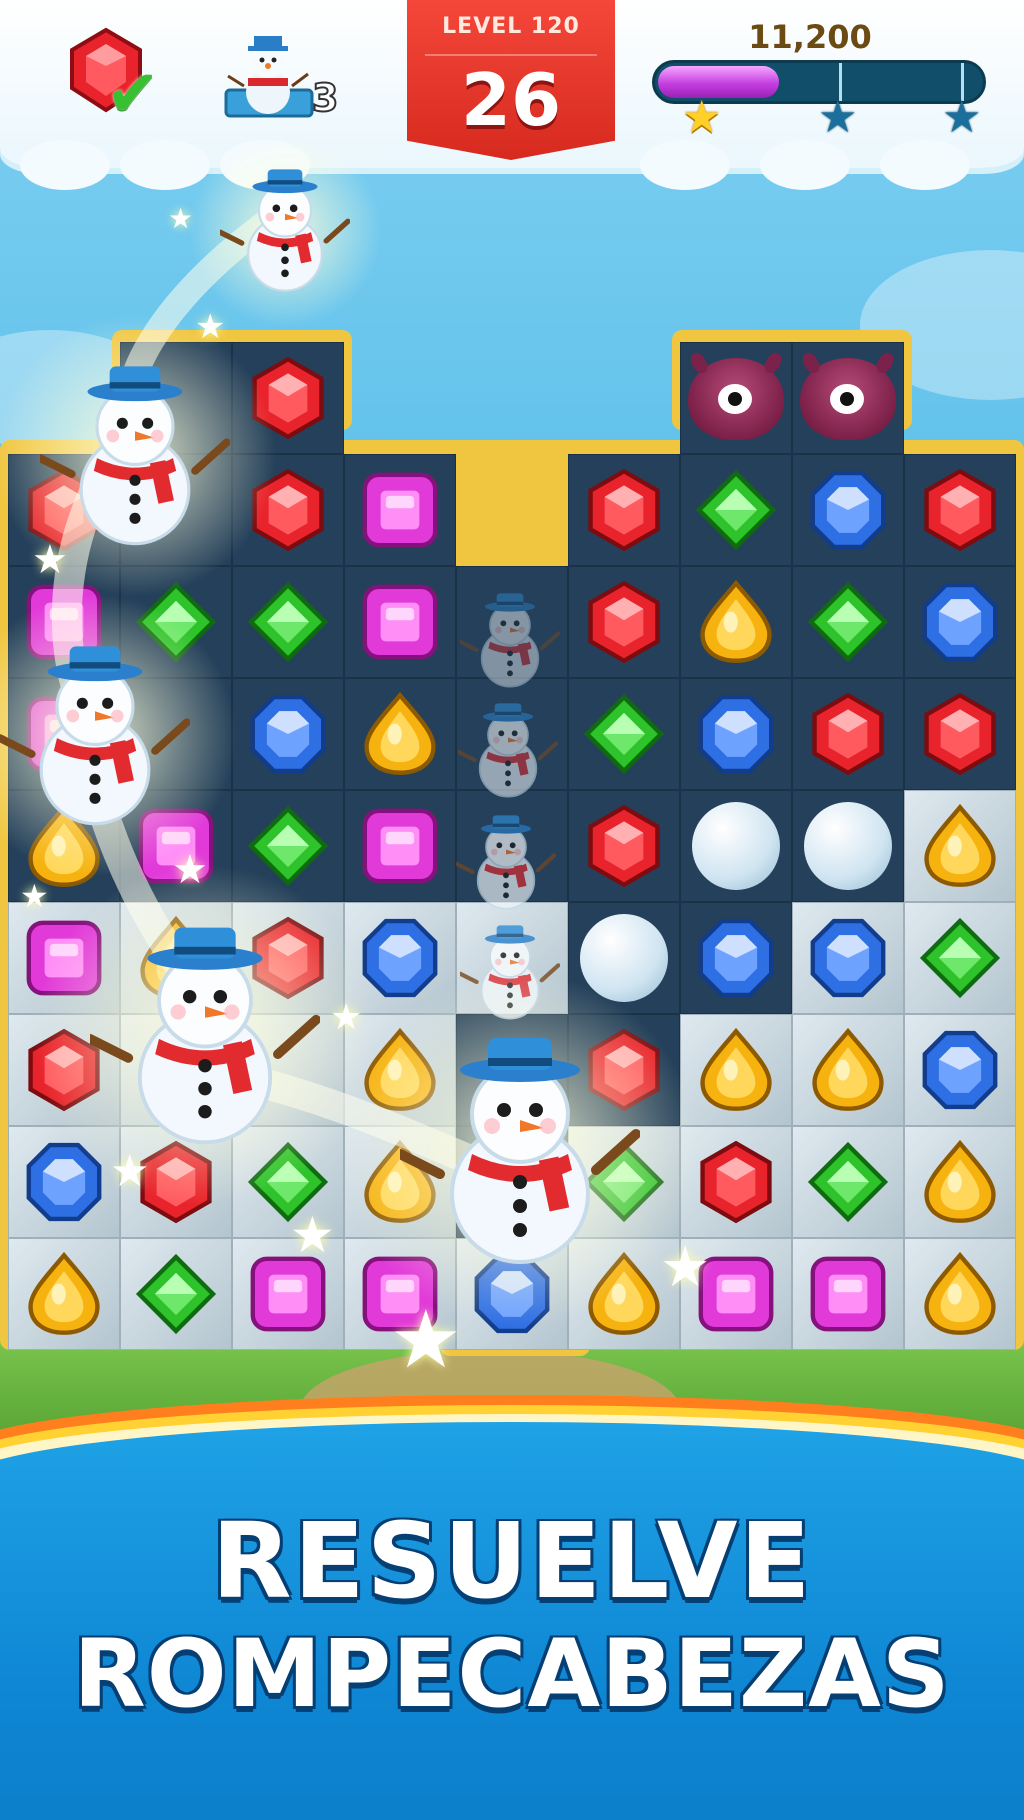 Image resolution: width=1024 pixels, height=1820 pixels. I want to click on slogan-line-2: ROMPECABEZAS, so click(512, 1674).